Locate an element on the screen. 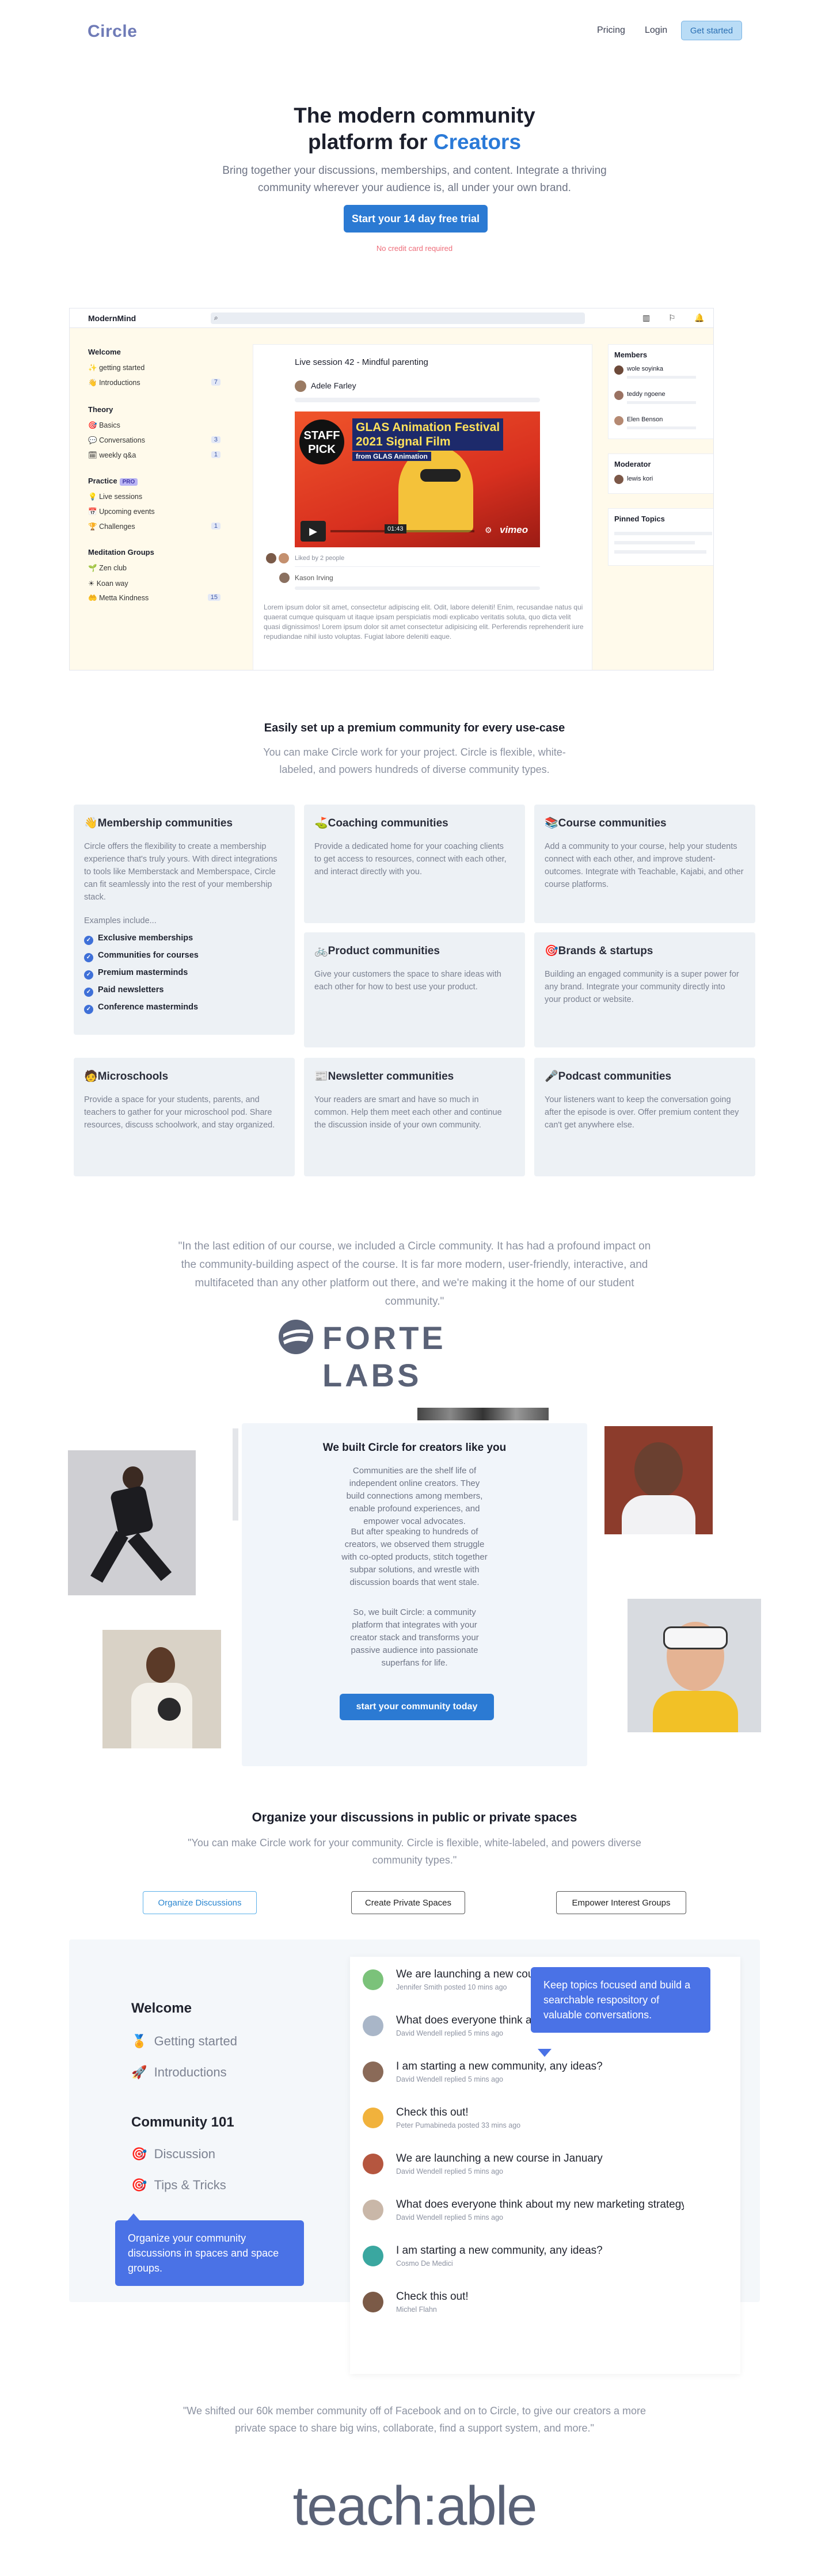 The width and height of the screenshot is (829, 2576). sprout-icon: 🌱 is located at coordinates (92, 568).